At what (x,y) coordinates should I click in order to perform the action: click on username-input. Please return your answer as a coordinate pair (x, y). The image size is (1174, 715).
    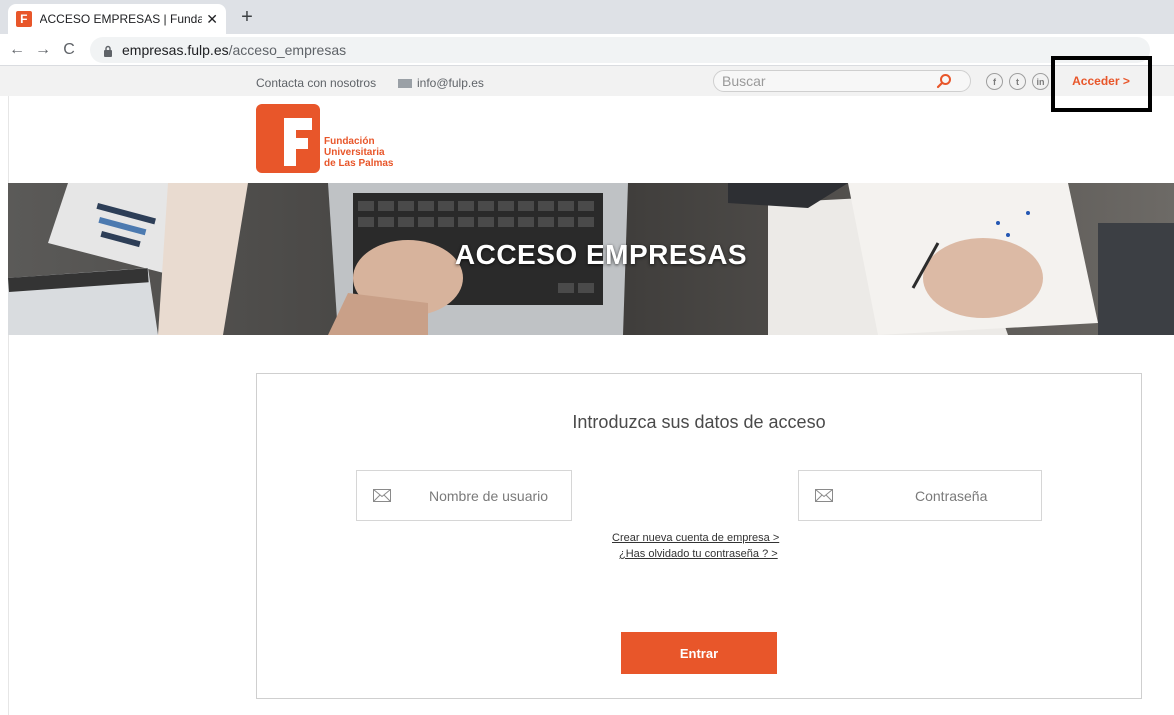
    Looking at the image, I should click on (483, 495).